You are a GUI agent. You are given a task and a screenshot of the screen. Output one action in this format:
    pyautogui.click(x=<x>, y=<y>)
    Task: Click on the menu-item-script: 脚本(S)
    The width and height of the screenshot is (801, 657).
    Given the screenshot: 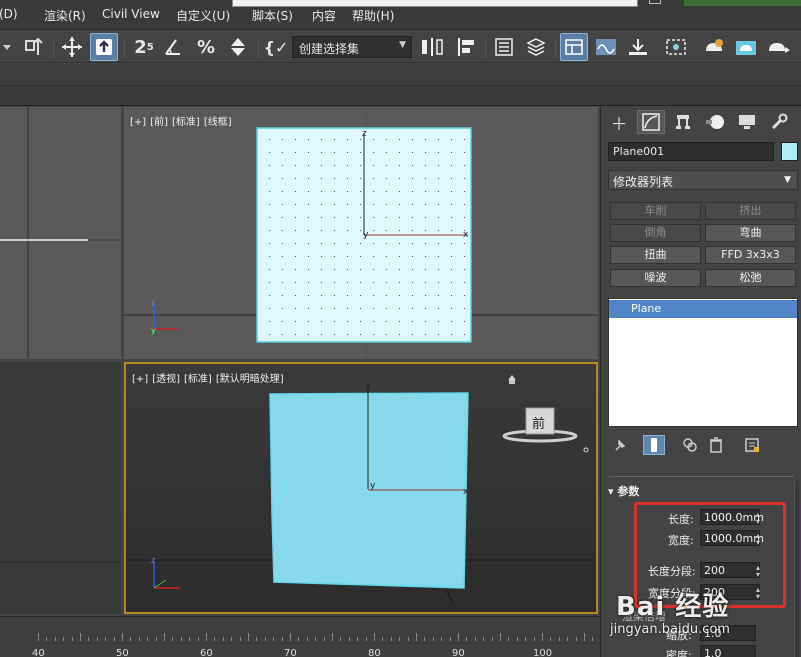 What is the action you would take?
    pyautogui.click(x=272, y=15)
    